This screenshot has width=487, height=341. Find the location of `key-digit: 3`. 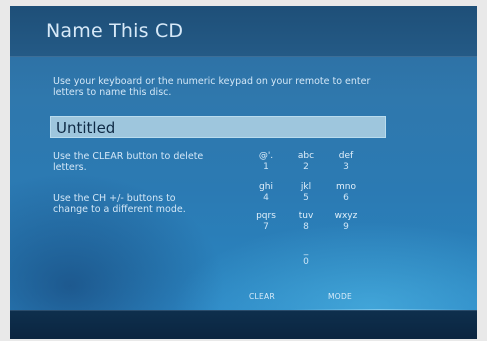

key-digit: 3 is located at coordinates (346, 167).